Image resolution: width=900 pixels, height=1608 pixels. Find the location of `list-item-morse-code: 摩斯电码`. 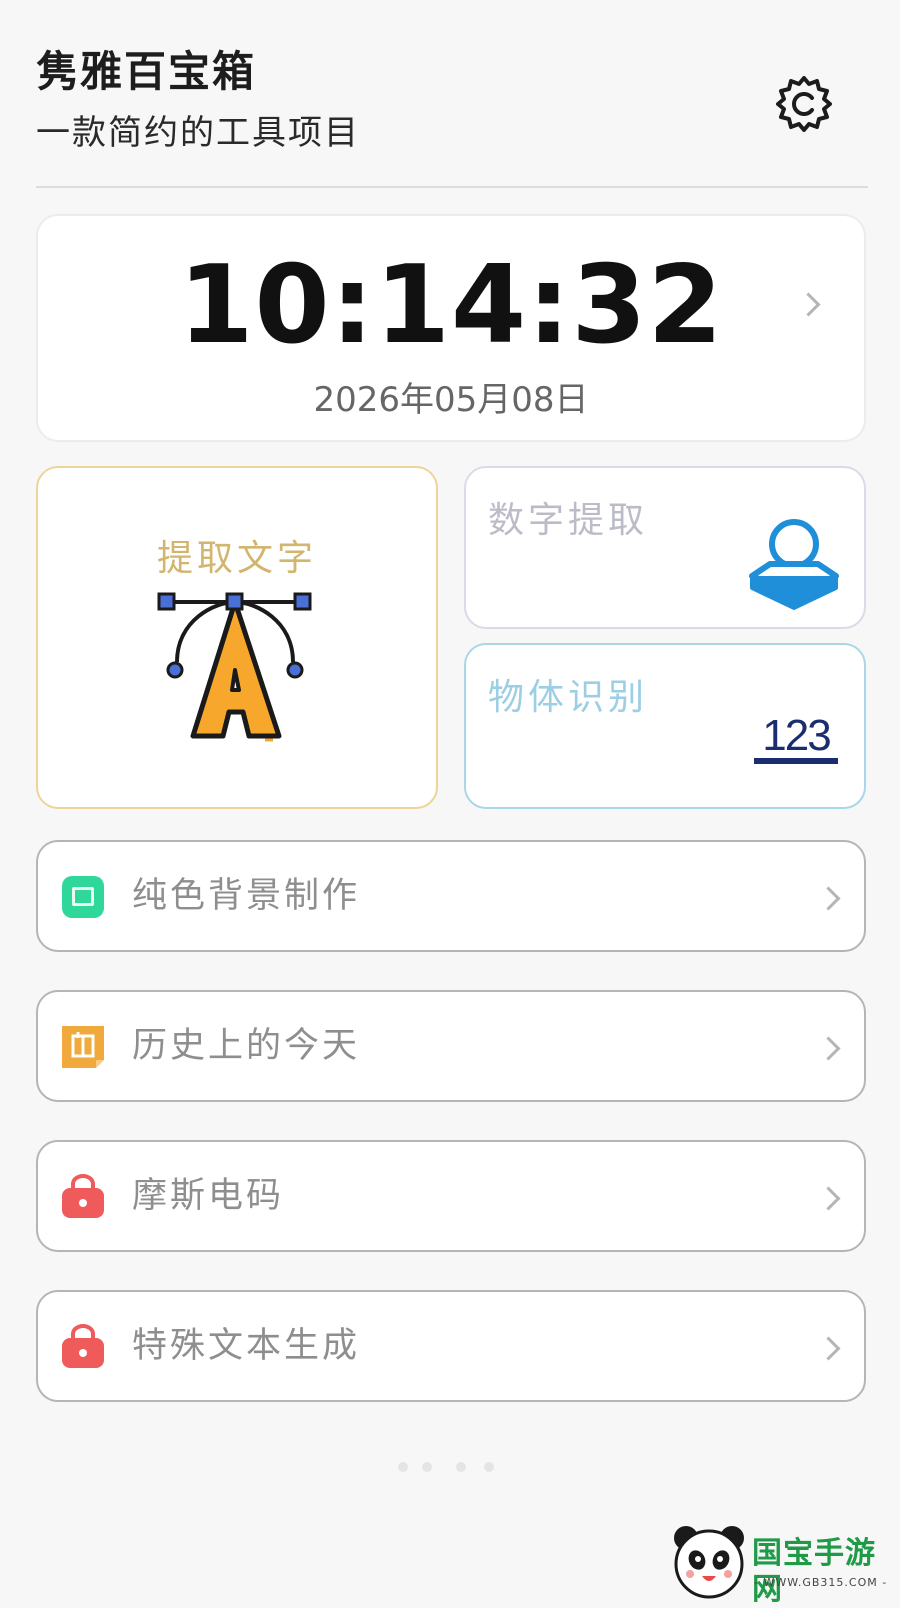

list-item-morse-code: 摩斯电码 is located at coordinates (451, 1196).